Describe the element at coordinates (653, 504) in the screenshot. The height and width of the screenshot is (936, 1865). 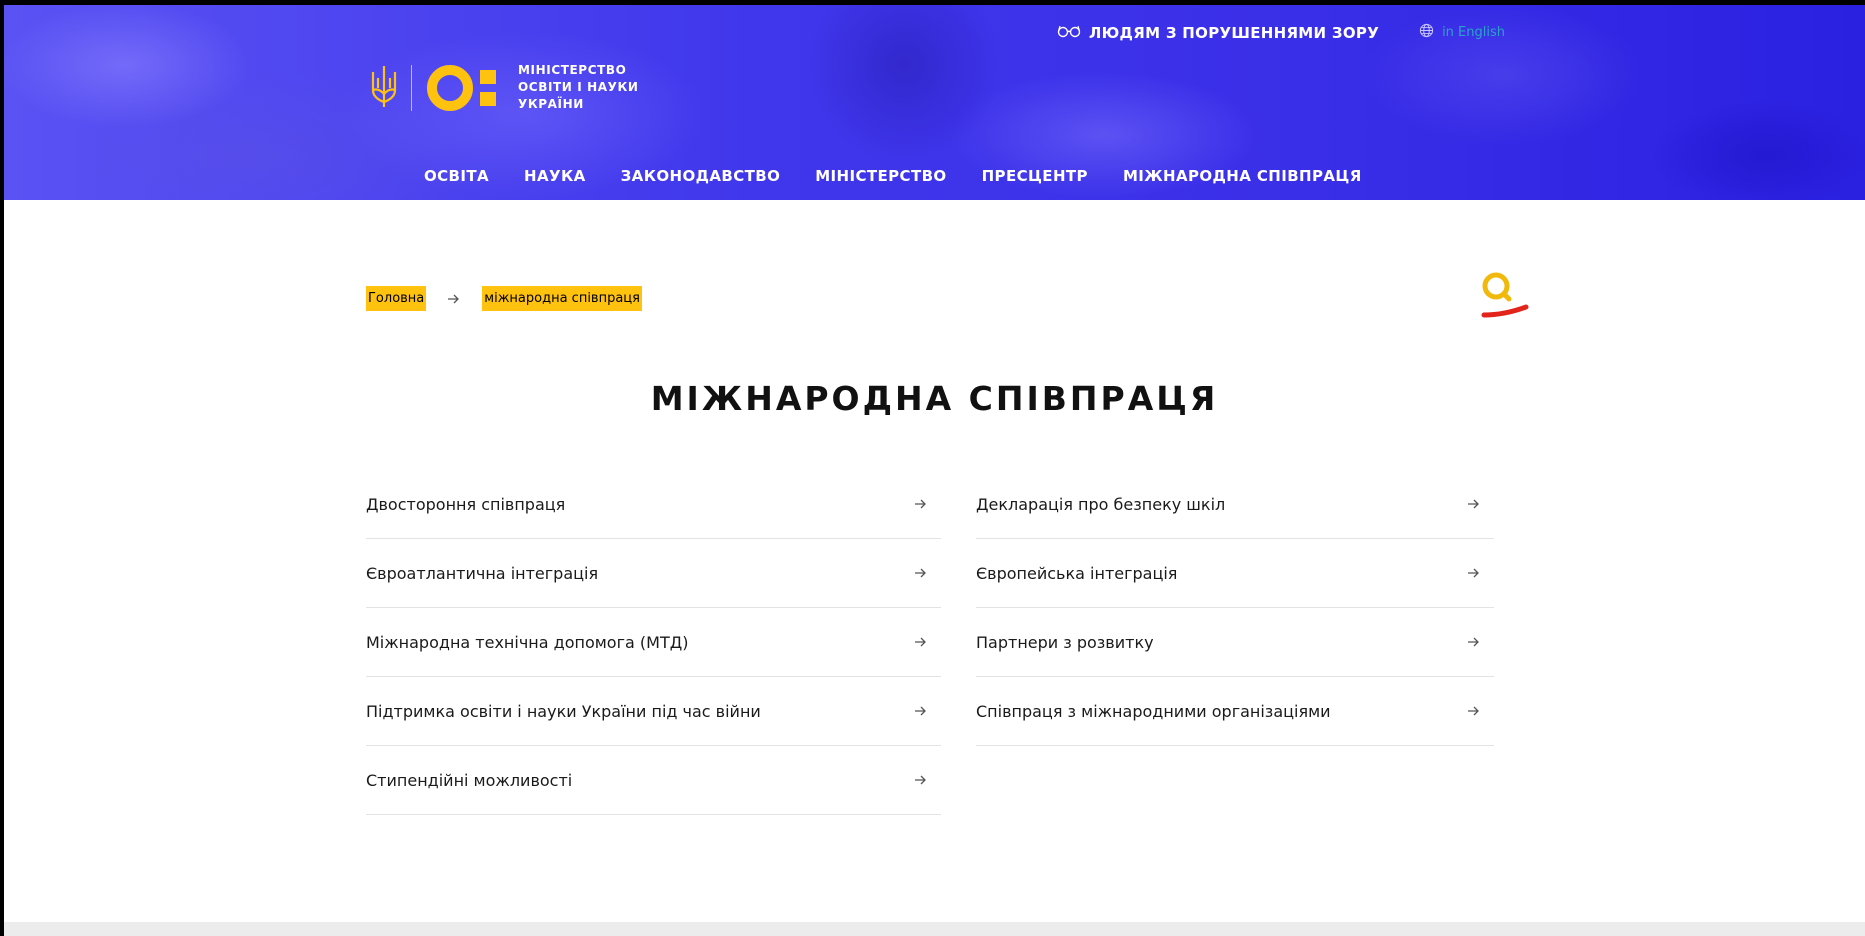
I see `list-item: Двостороння співпраця` at that location.